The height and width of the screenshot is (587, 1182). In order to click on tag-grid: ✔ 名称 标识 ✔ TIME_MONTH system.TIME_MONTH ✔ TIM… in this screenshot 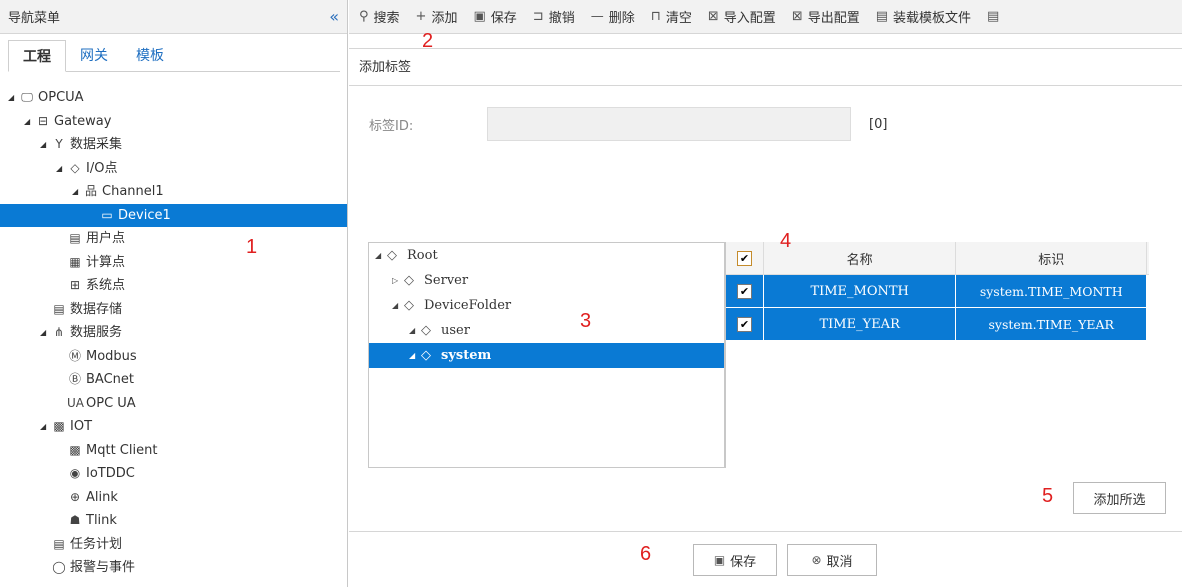, I will do `click(937, 355)`.